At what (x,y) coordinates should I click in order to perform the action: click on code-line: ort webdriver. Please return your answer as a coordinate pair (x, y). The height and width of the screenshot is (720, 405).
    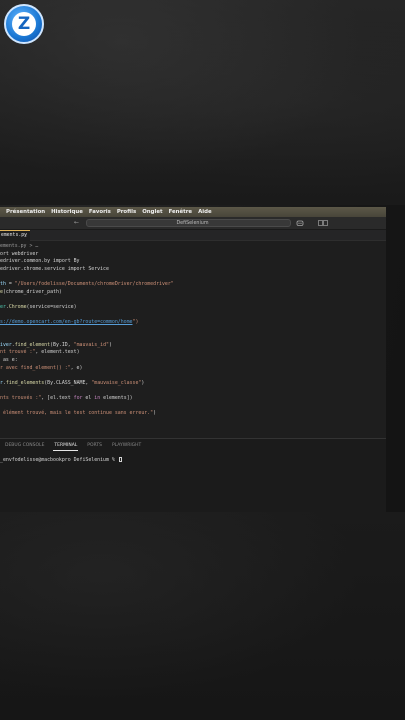
    Looking at the image, I should click on (19, 254).